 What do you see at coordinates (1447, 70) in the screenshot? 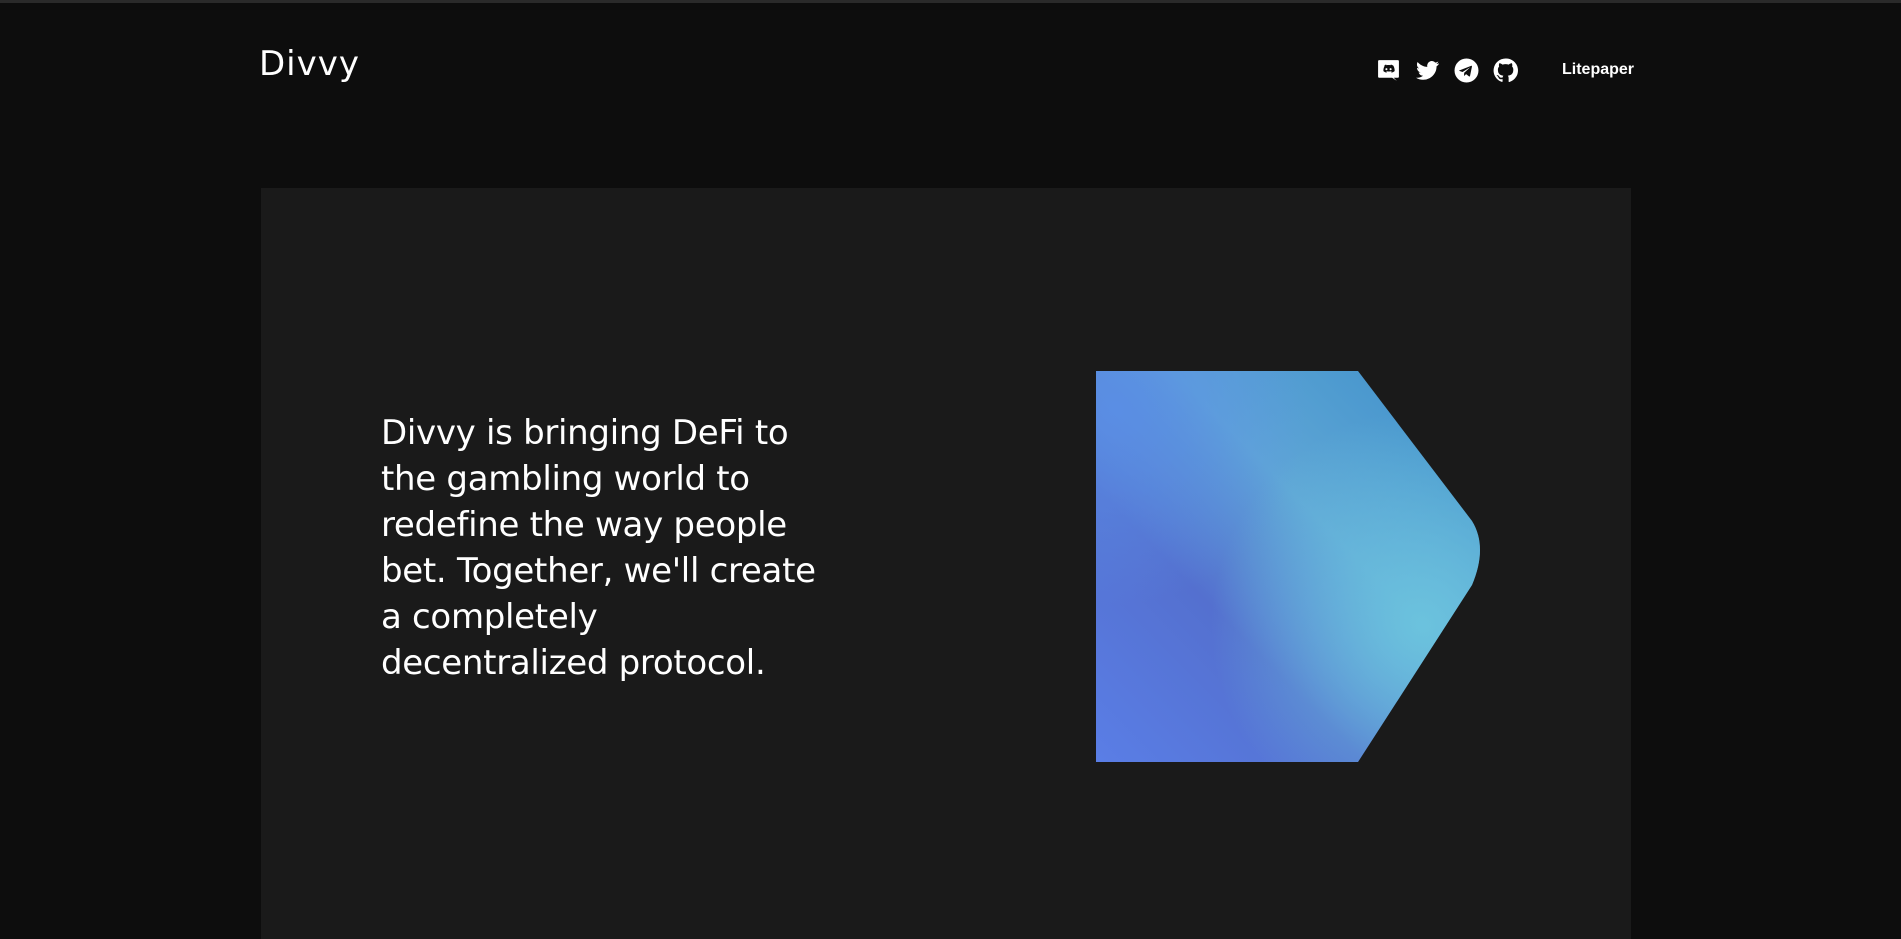
I see `social-links` at bounding box center [1447, 70].